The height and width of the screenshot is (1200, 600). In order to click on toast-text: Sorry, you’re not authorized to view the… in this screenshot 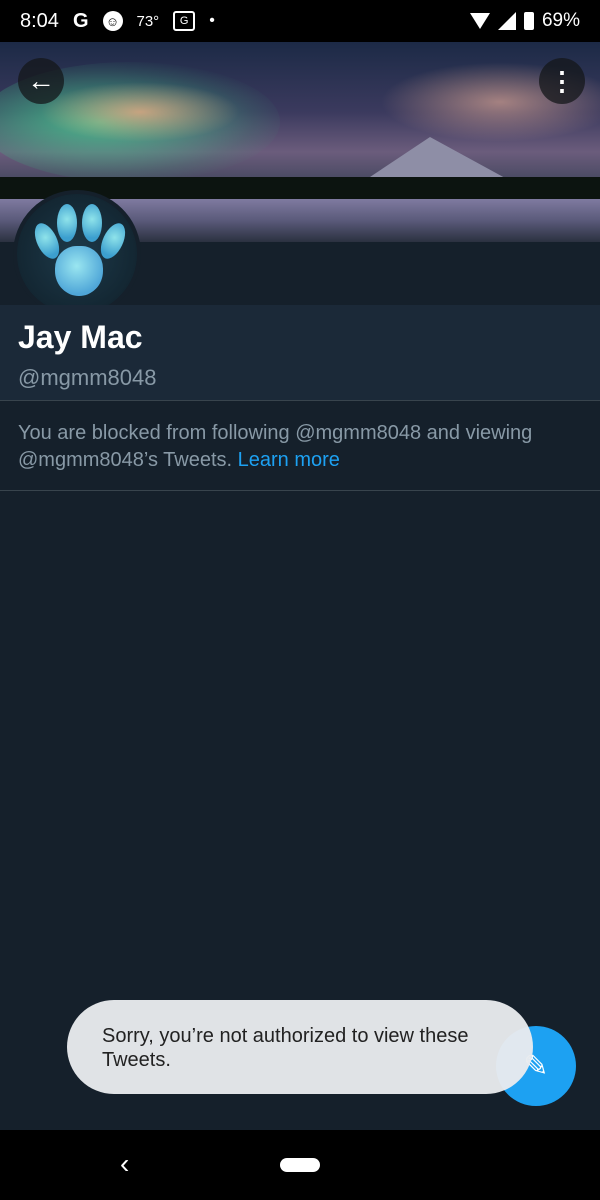, I will do `click(285, 1048)`.